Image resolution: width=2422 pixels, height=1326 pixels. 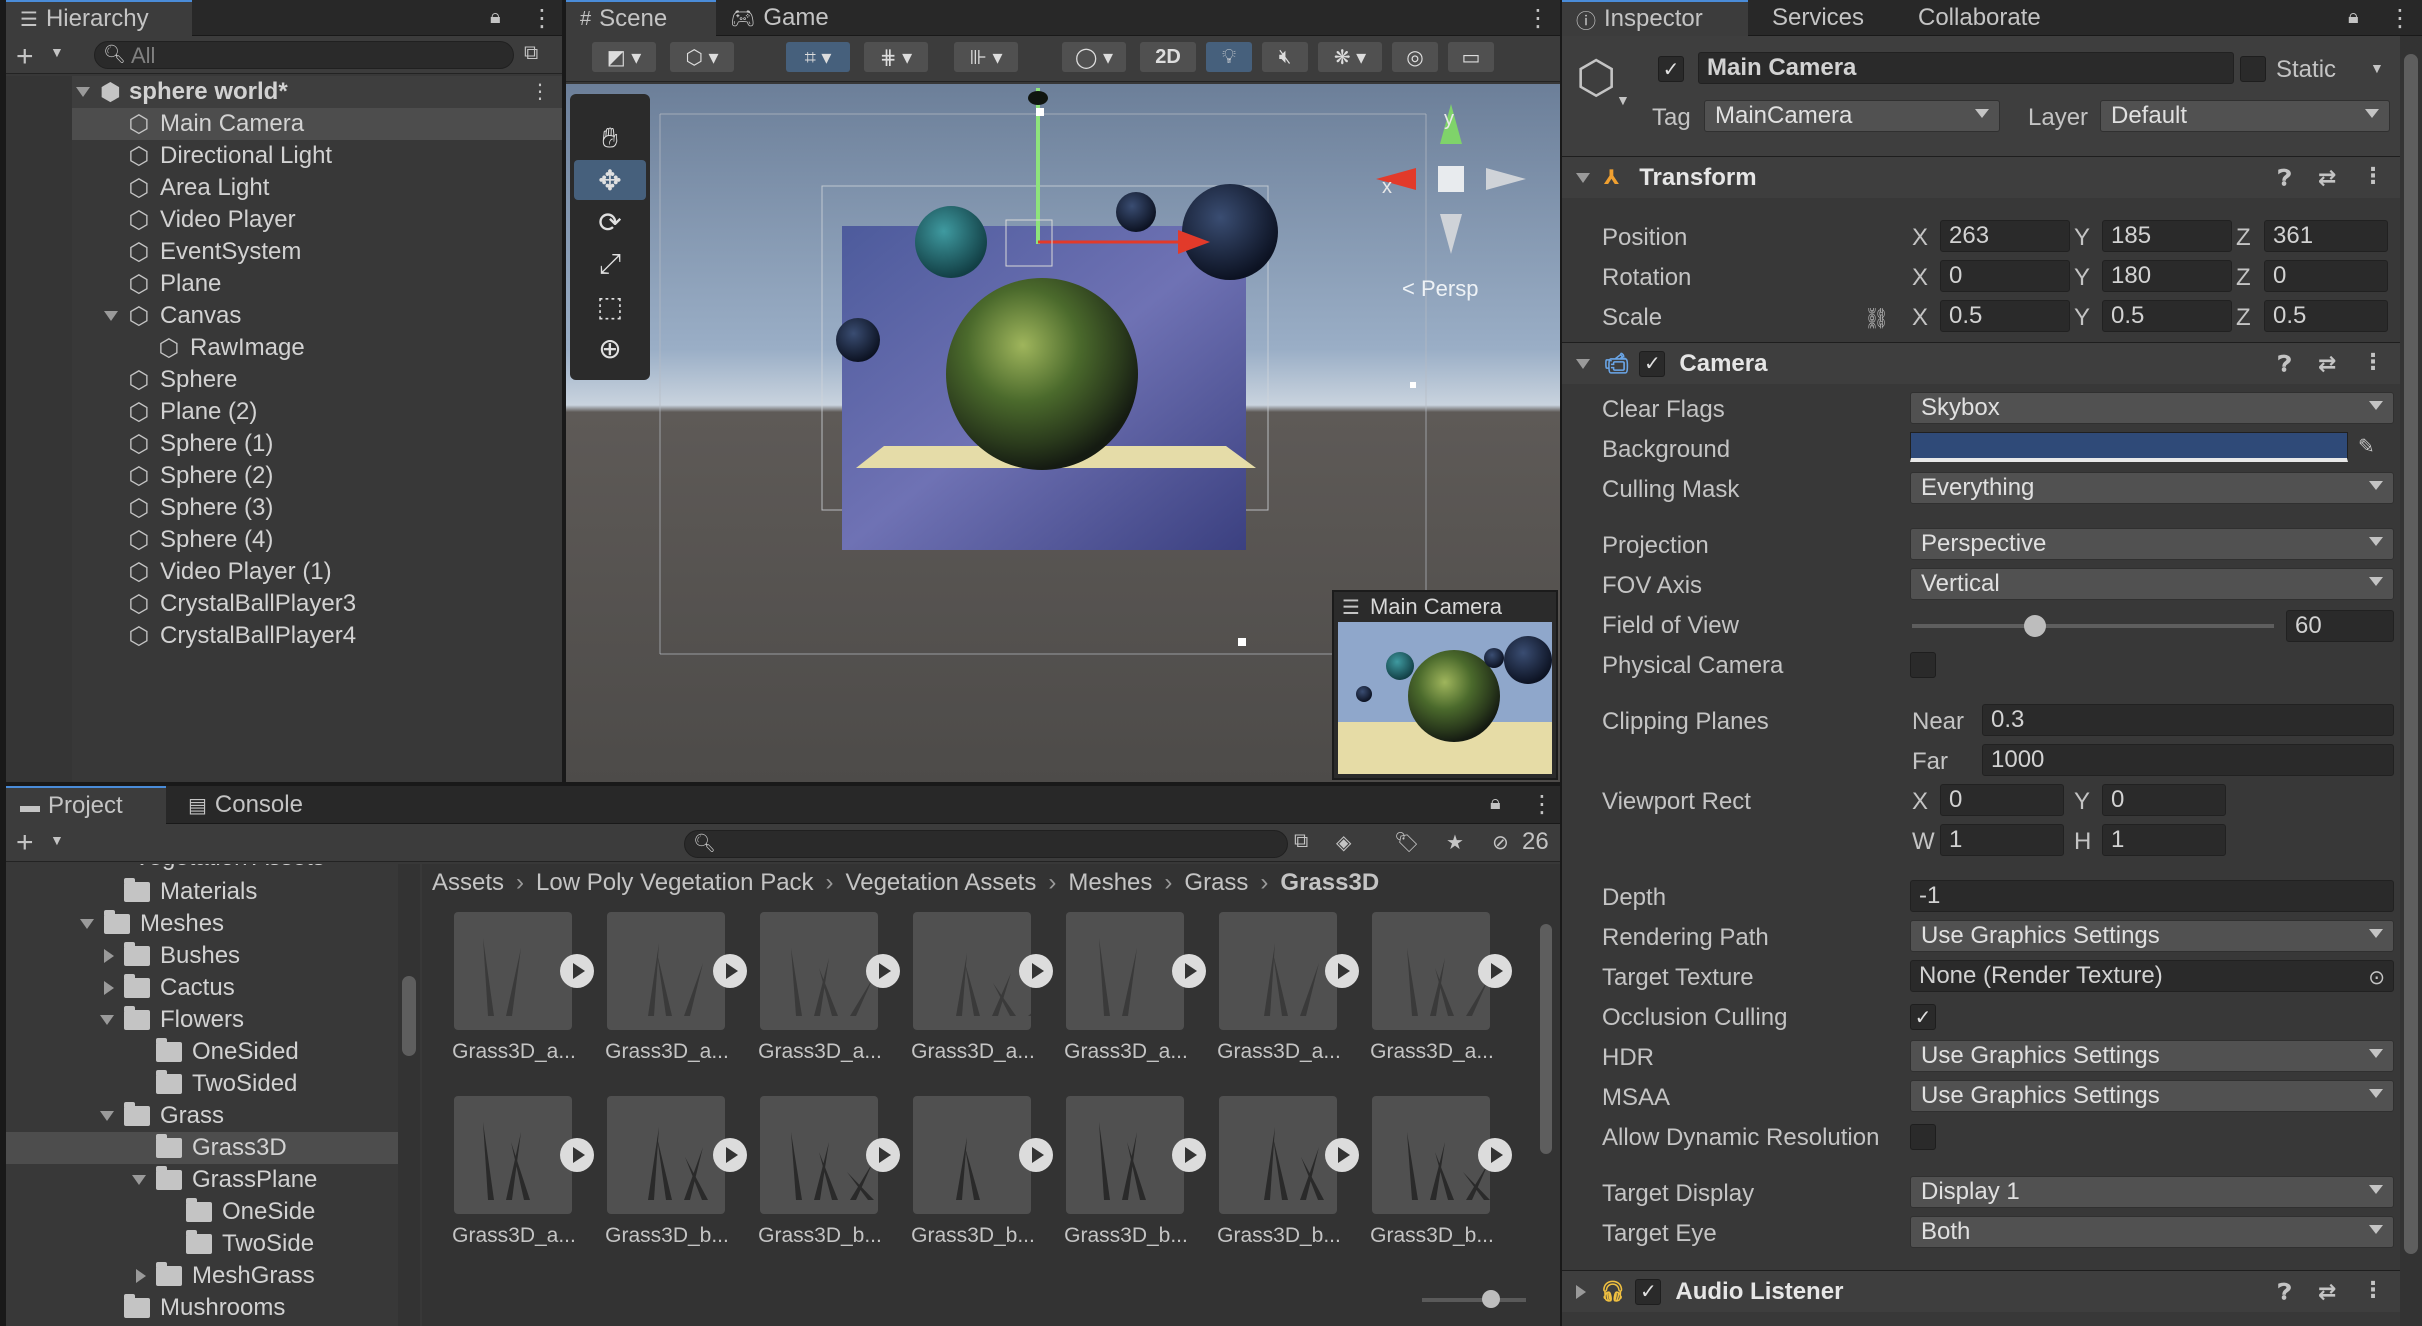 What do you see at coordinates (99, 18) in the screenshot?
I see `tab-hierarchy: ☰ Hierarchy` at bounding box center [99, 18].